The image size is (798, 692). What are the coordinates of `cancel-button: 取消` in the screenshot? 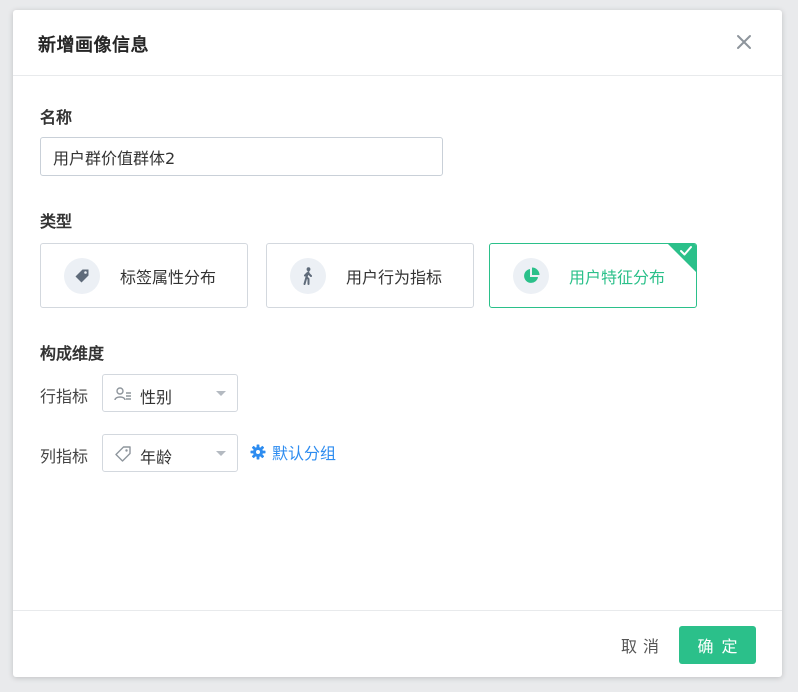 It's located at (643, 645).